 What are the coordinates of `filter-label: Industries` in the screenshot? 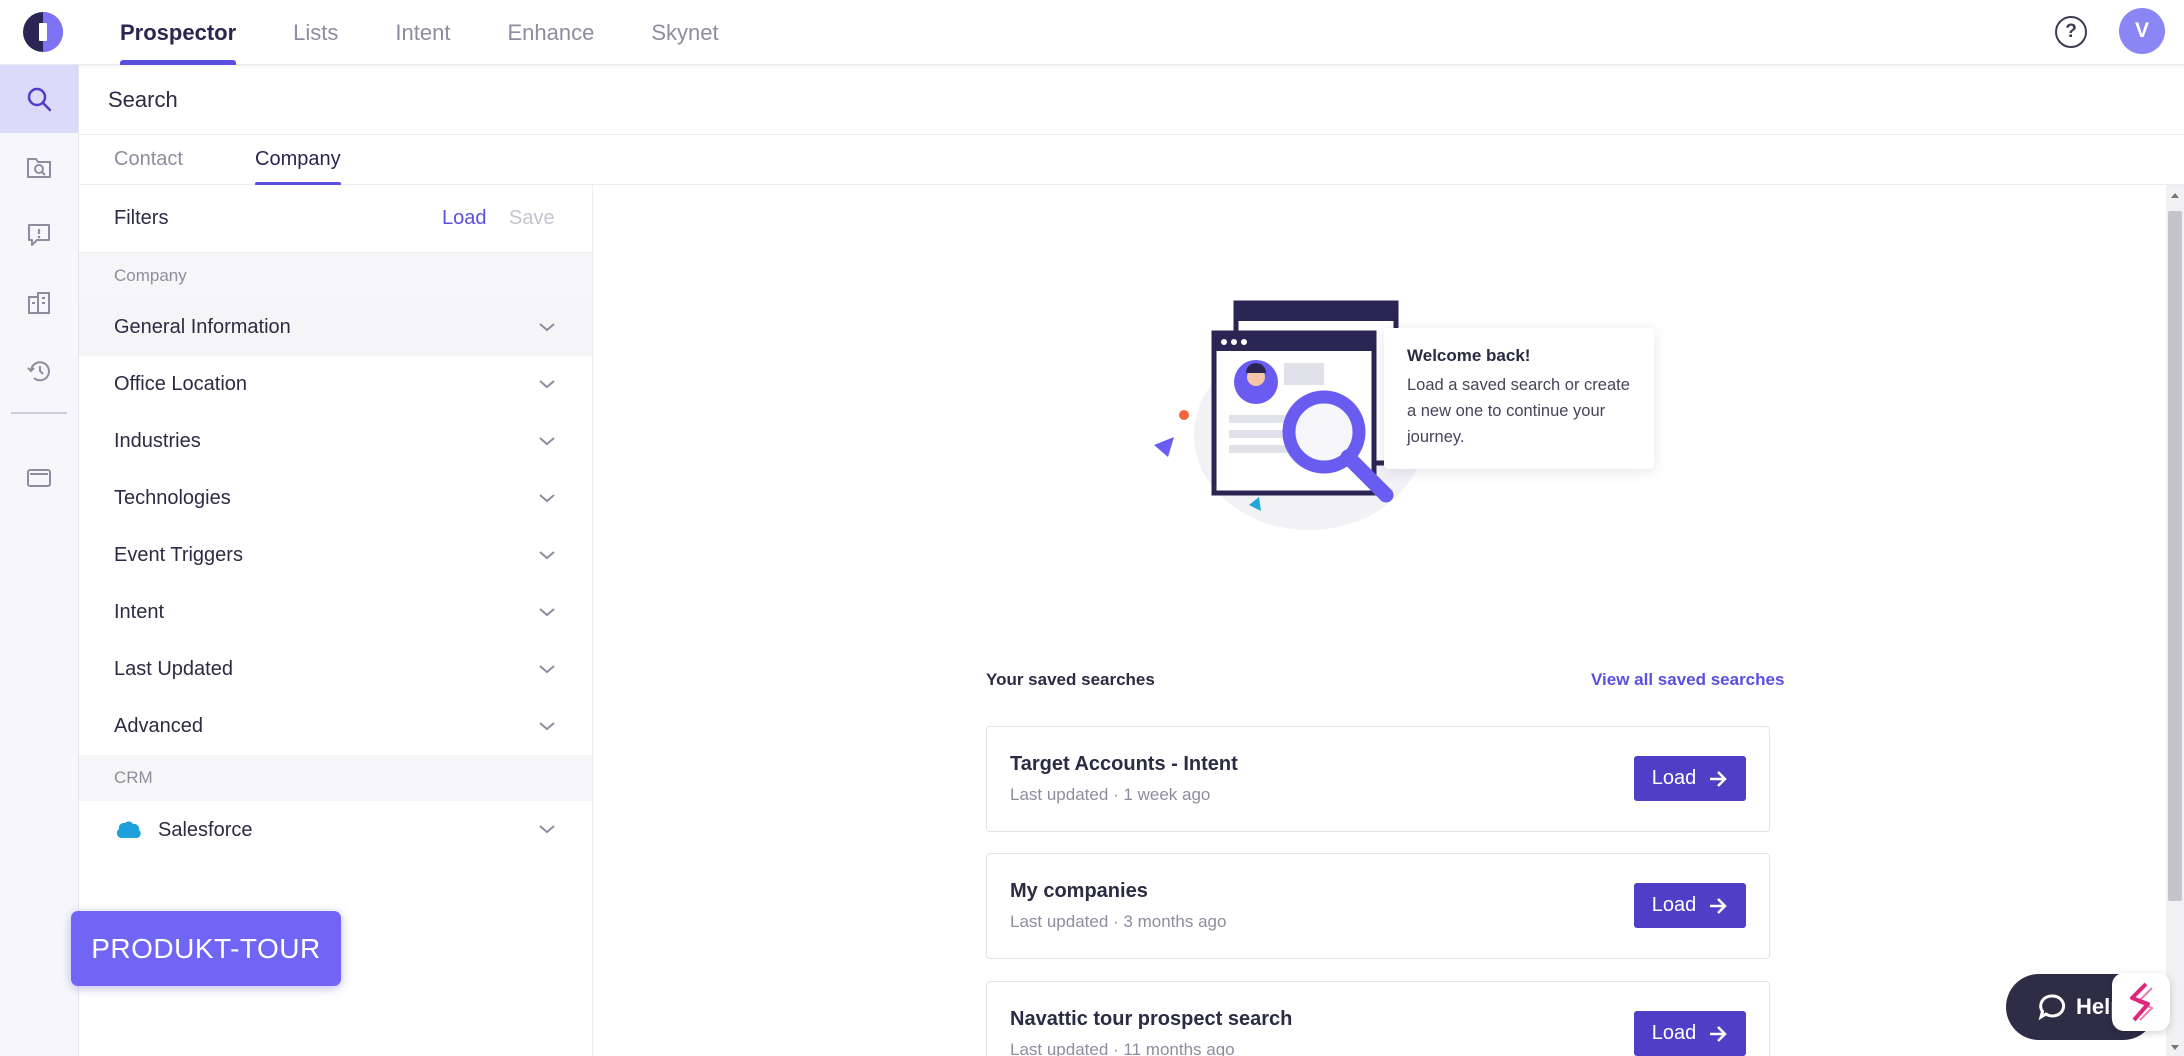 It's located at (157, 441).